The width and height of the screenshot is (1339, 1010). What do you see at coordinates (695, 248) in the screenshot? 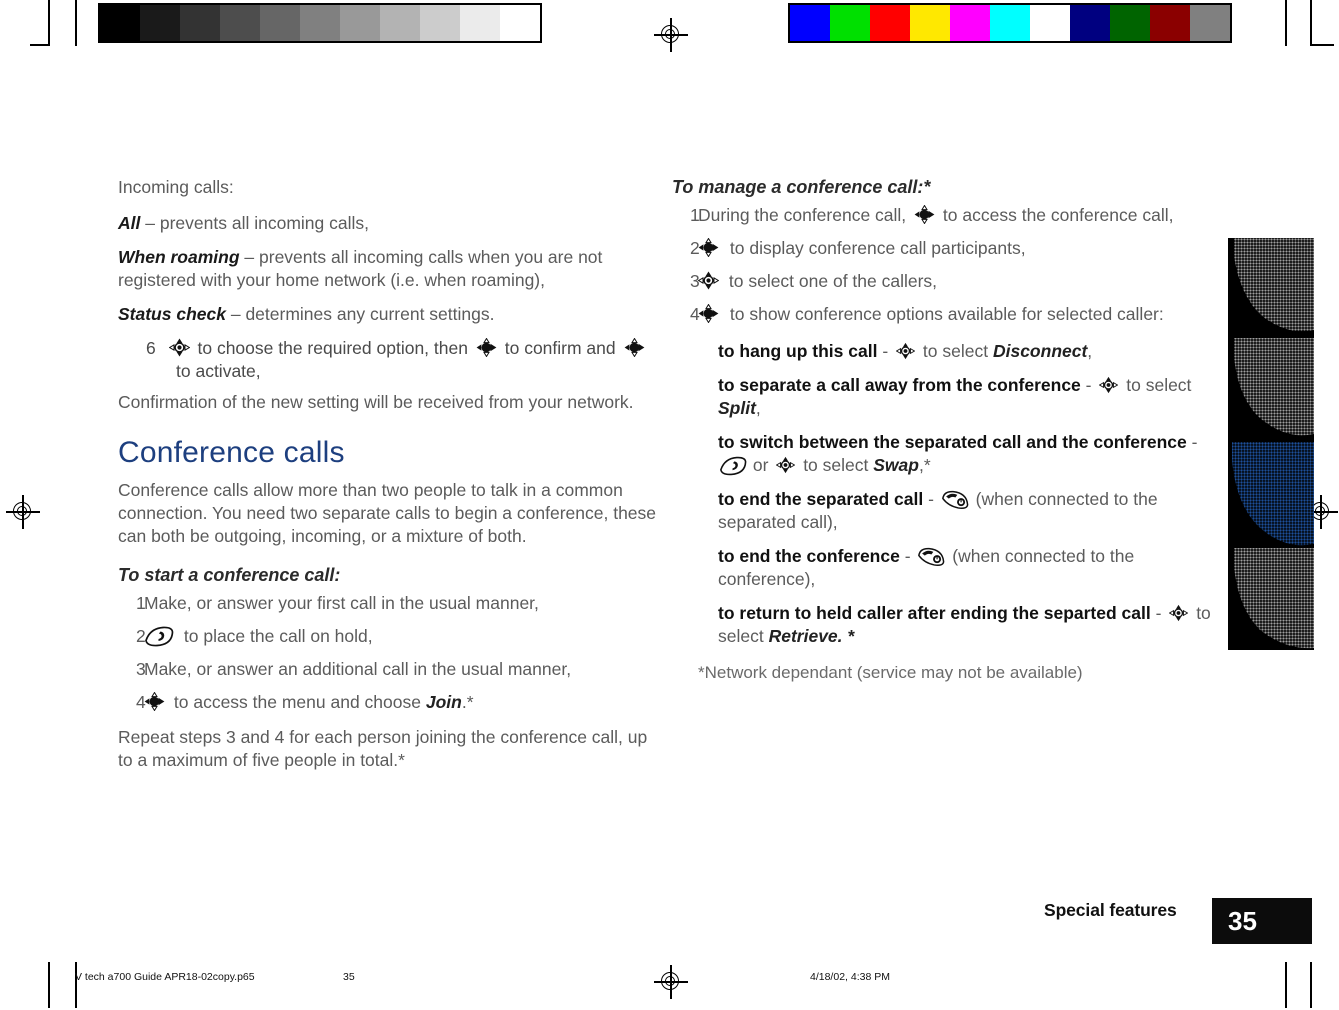
I see `manage-step-2-number: 2` at bounding box center [695, 248].